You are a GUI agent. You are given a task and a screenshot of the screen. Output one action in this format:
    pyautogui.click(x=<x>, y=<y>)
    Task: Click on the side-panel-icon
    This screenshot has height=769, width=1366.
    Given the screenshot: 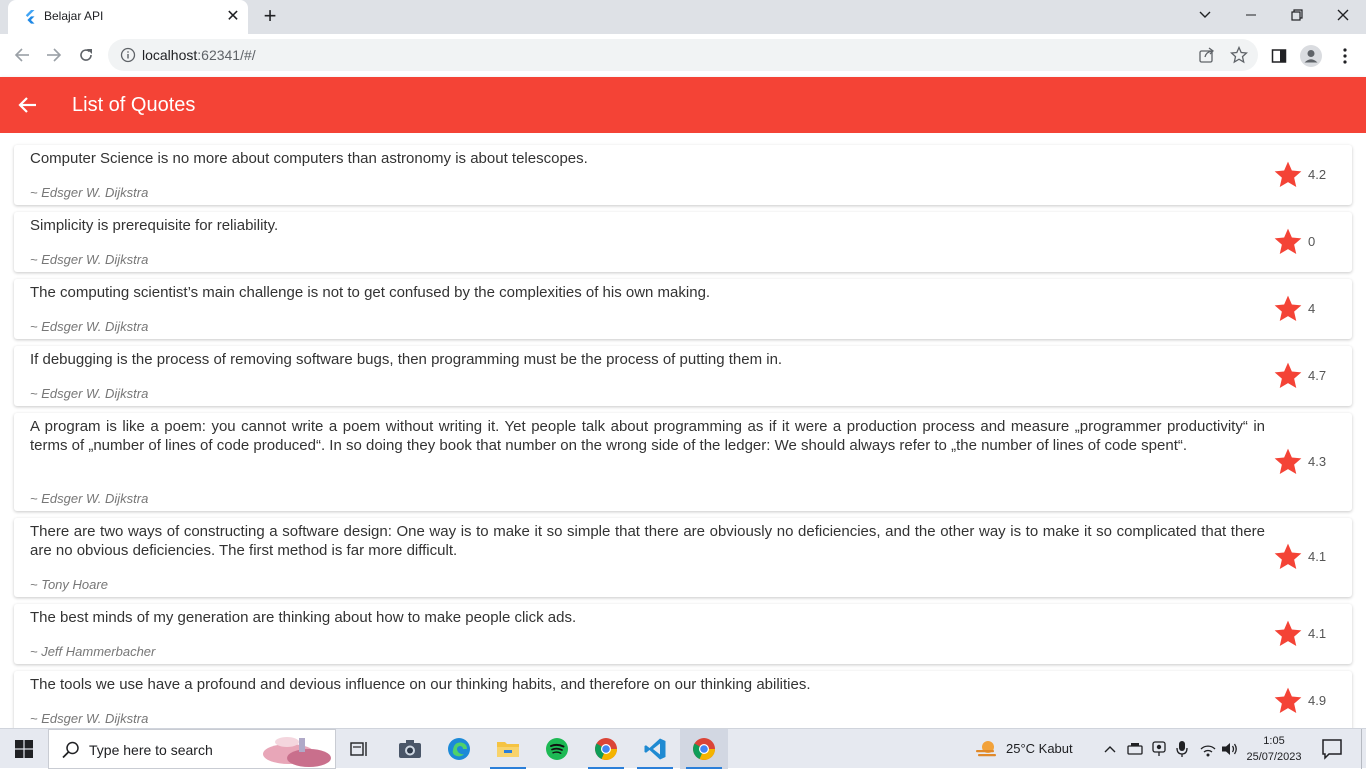 What is the action you would take?
    pyautogui.click(x=1279, y=56)
    